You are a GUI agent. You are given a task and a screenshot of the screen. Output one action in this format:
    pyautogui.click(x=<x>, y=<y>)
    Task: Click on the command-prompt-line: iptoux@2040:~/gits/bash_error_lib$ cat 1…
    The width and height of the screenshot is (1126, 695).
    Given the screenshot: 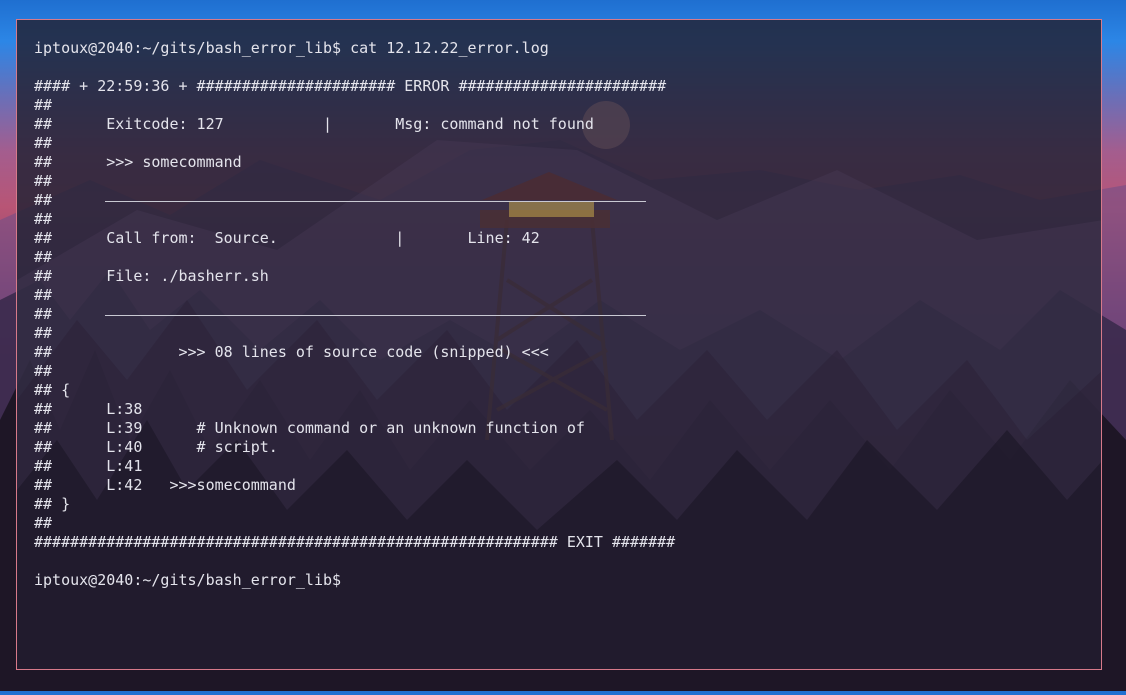 What is the action you would take?
    pyautogui.click(x=291, y=48)
    